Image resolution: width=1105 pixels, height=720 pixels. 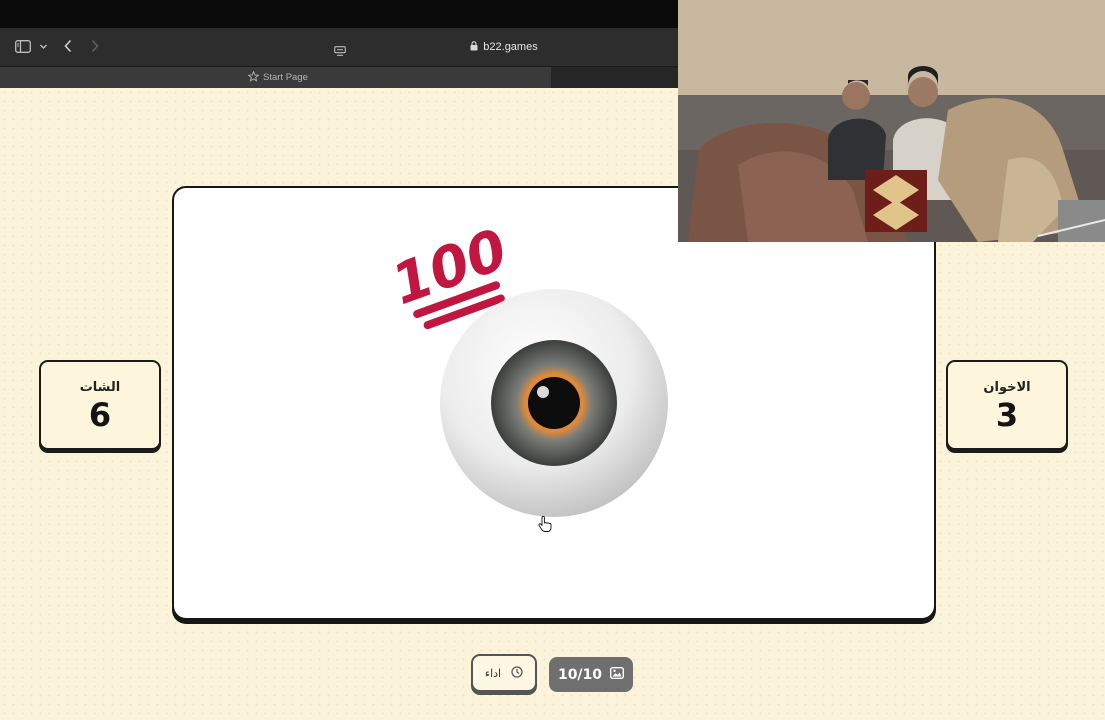 I want to click on address-bar: b22.games, so click(x=504, y=47).